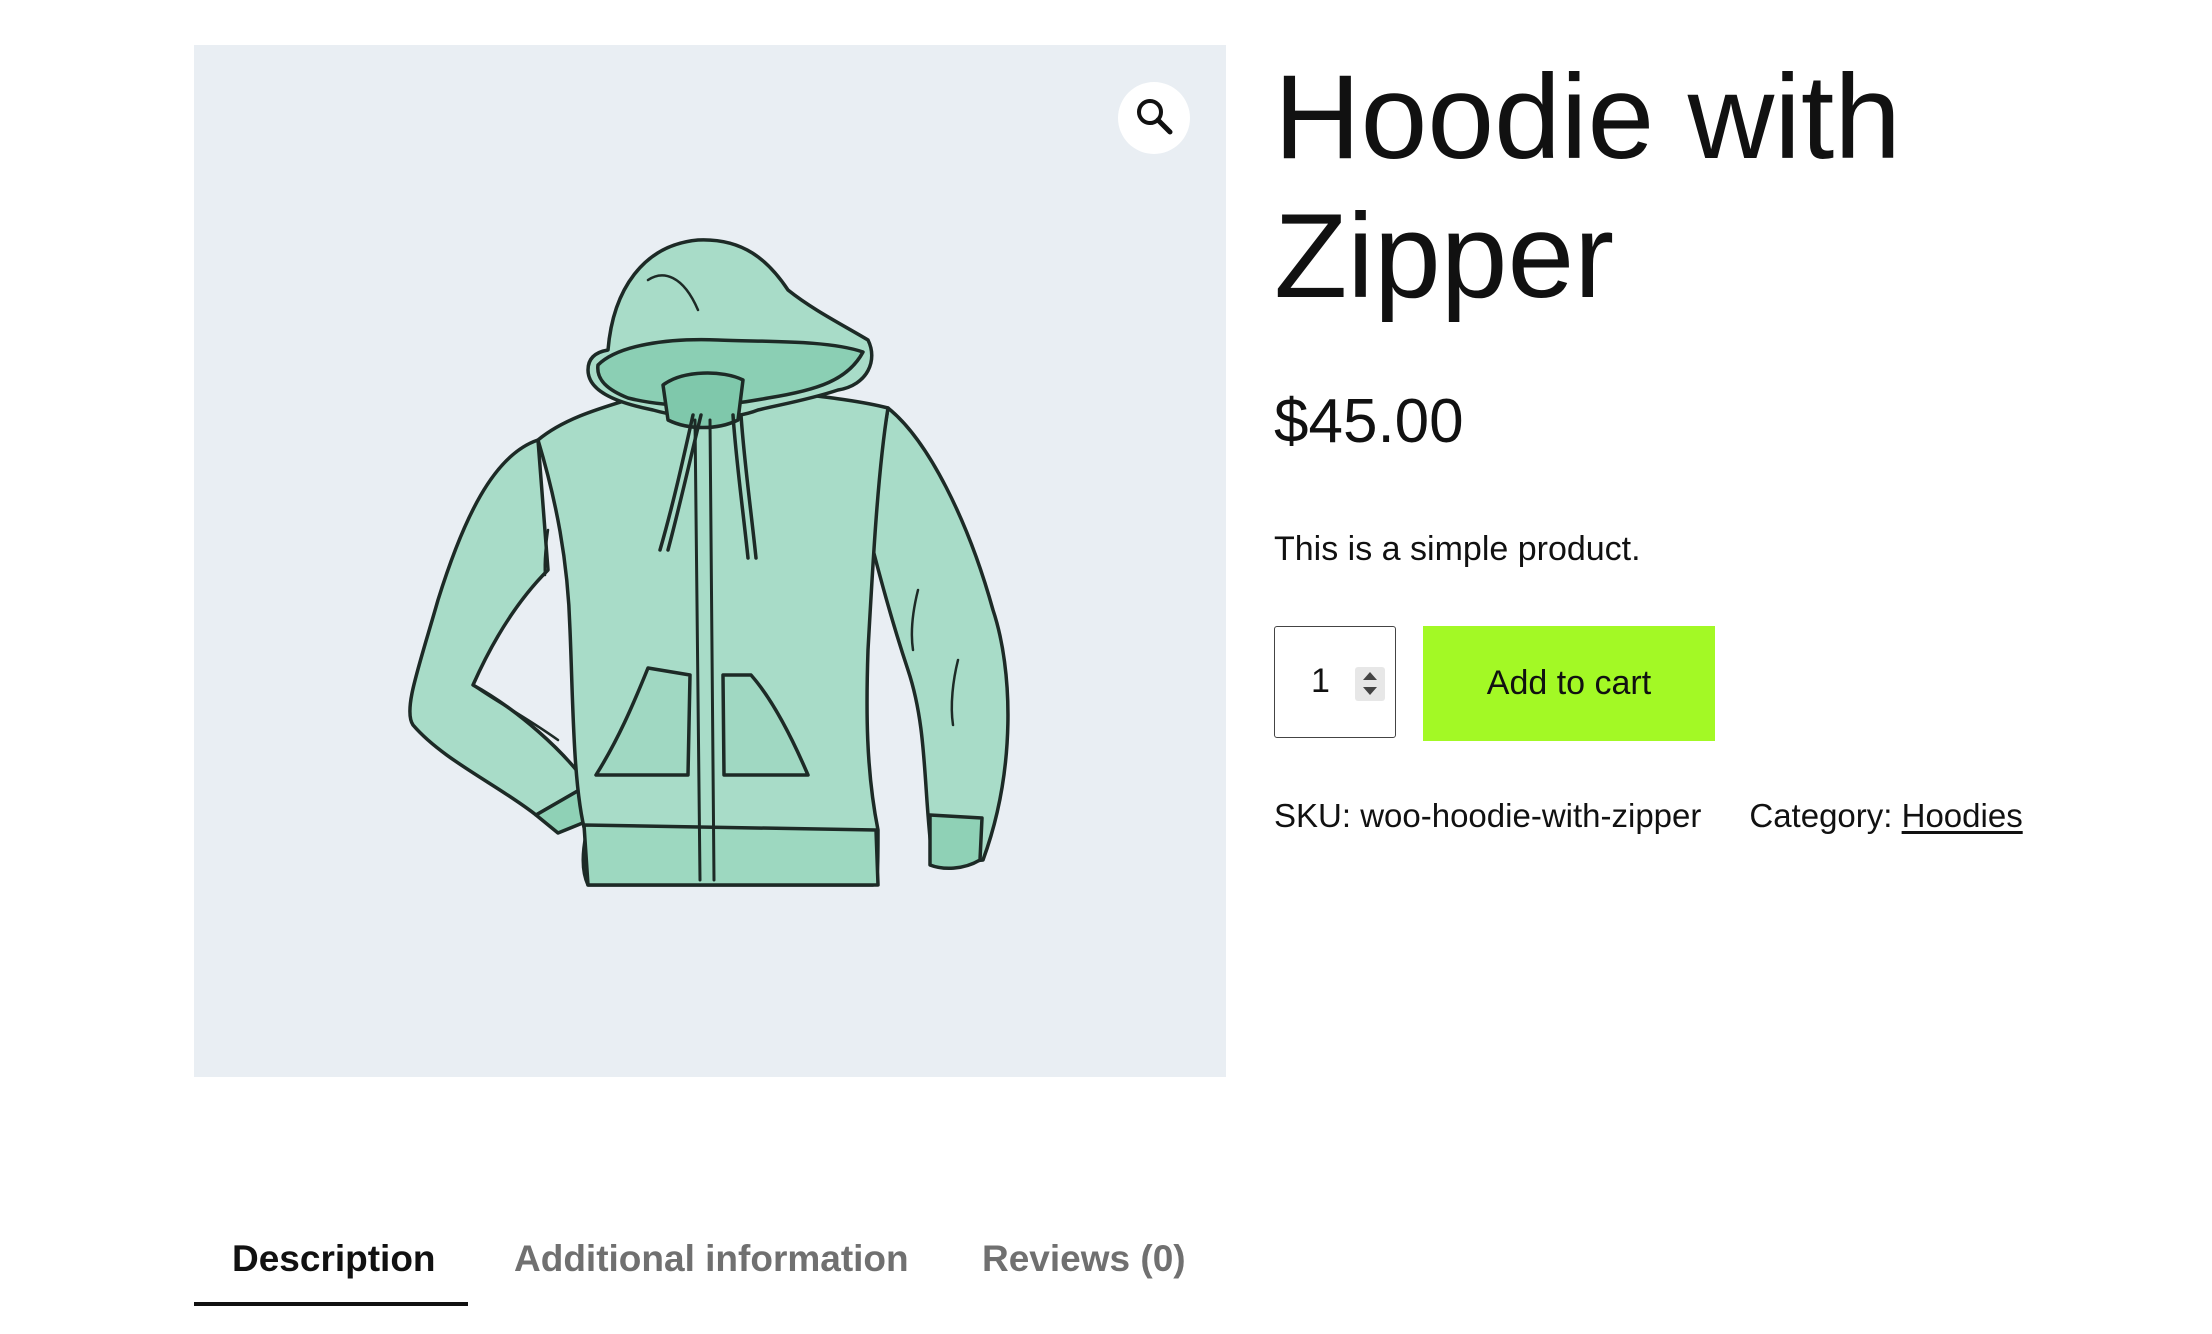 This screenshot has height=1334, width=2212. Describe the element at coordinates (1320, 681) in the screenshot. I see `quantity-value: 1` at that location.